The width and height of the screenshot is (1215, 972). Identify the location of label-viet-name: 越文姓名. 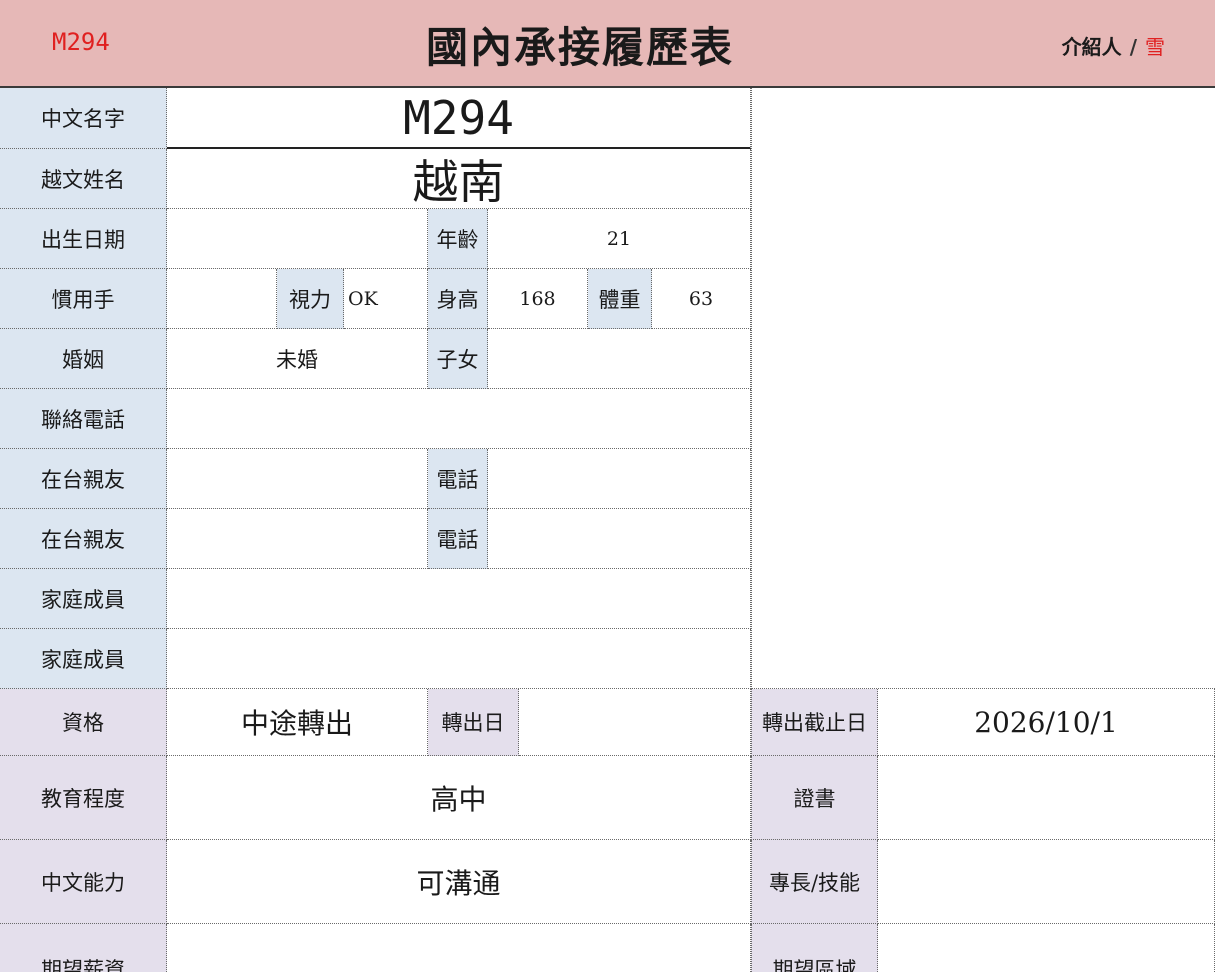
(83, 179).